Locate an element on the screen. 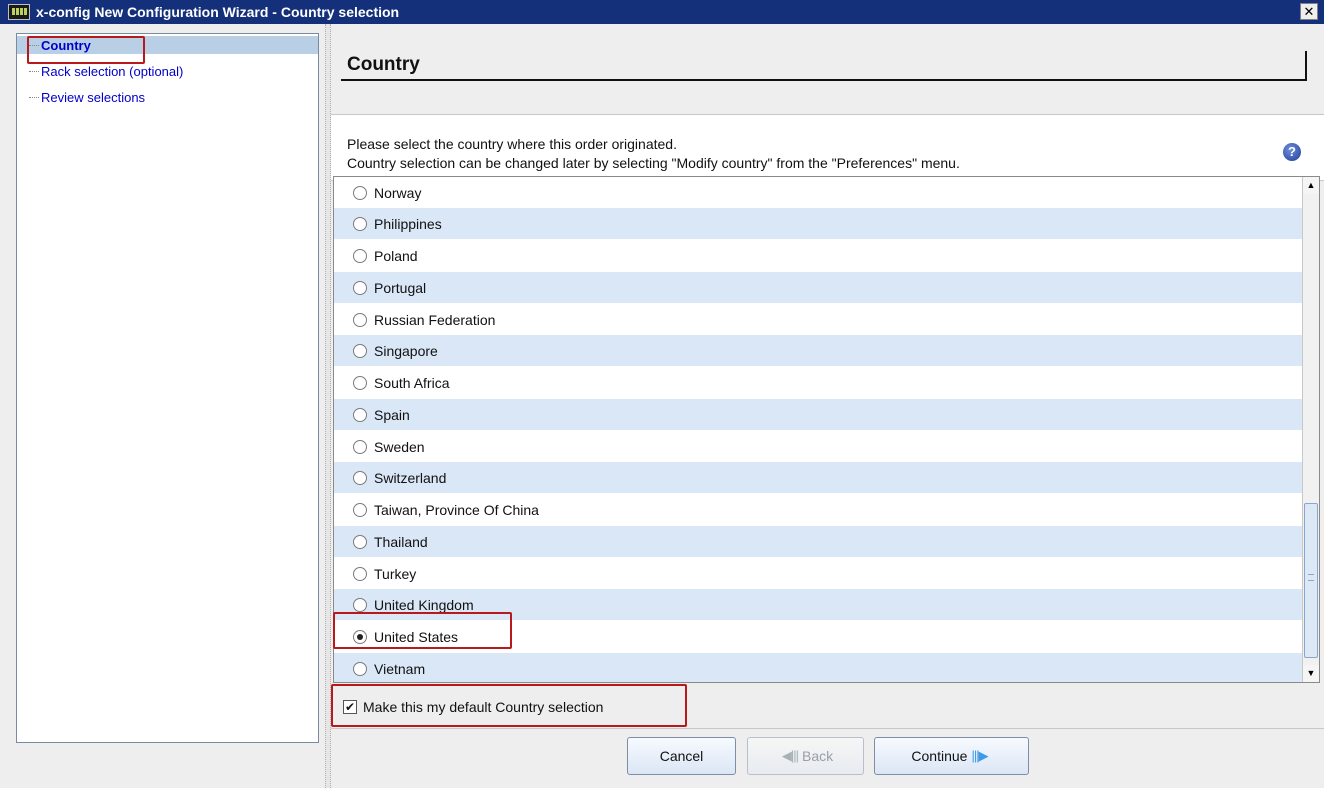 The height and width of the screenshot is (788, 1324). country-item: Russian Federation is located at coordinates (818, 319).